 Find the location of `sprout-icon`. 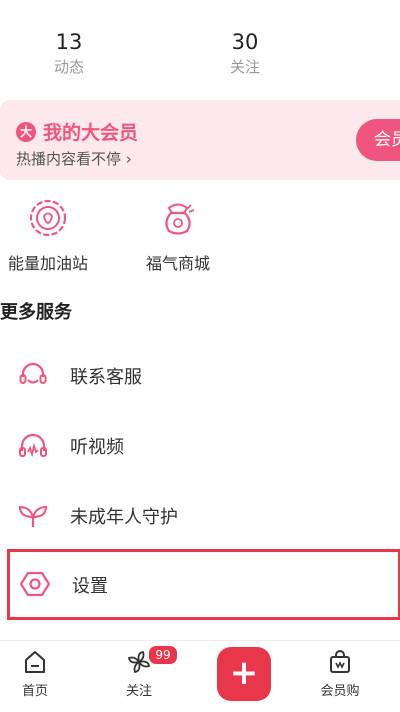

sprout-icon is located at coordinates (33, 516).